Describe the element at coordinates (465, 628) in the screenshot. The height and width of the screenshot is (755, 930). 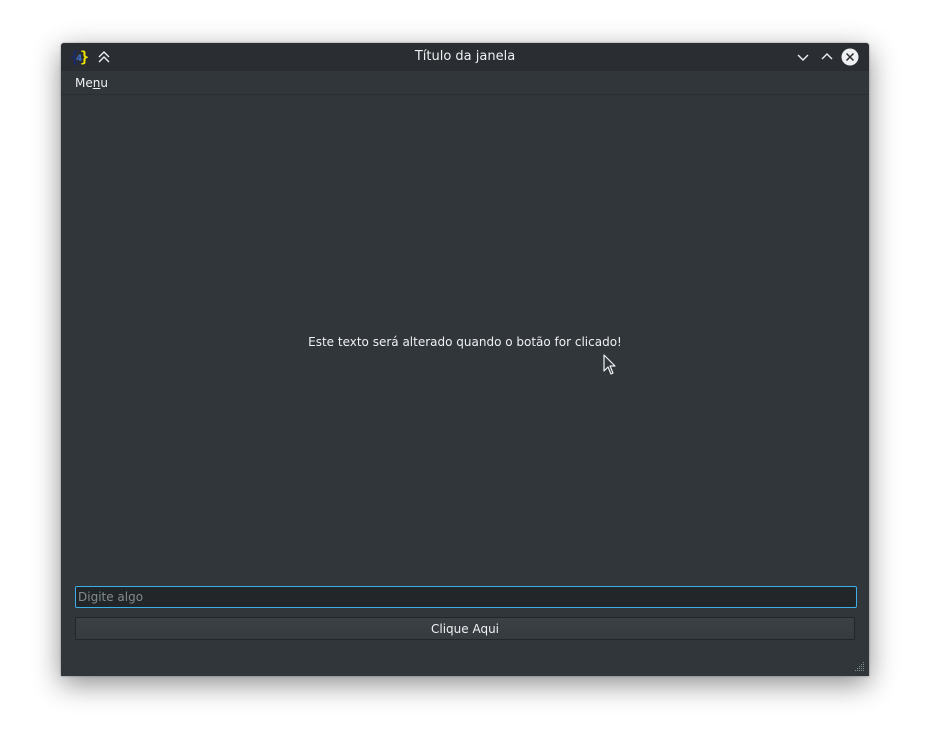
I see `click-here-button: Clique Aqui` at that location.